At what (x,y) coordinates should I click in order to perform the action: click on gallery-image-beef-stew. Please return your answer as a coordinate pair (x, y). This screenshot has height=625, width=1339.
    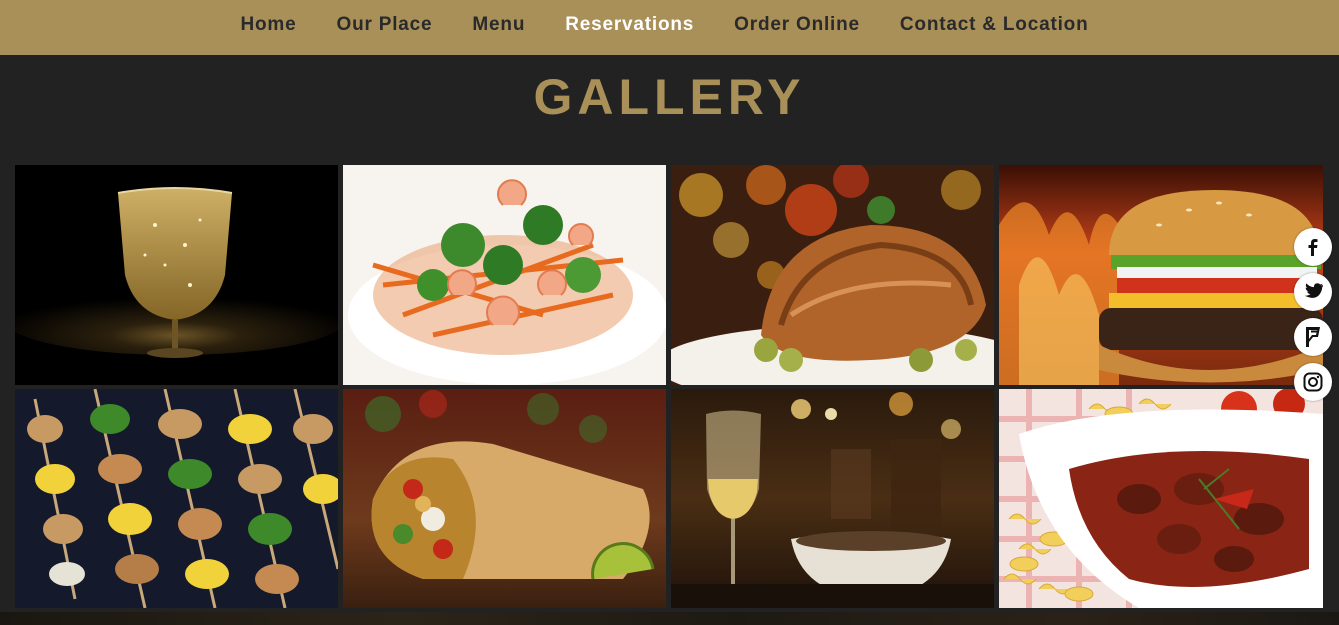
    Looking at the image, I should click on (1161, 498).